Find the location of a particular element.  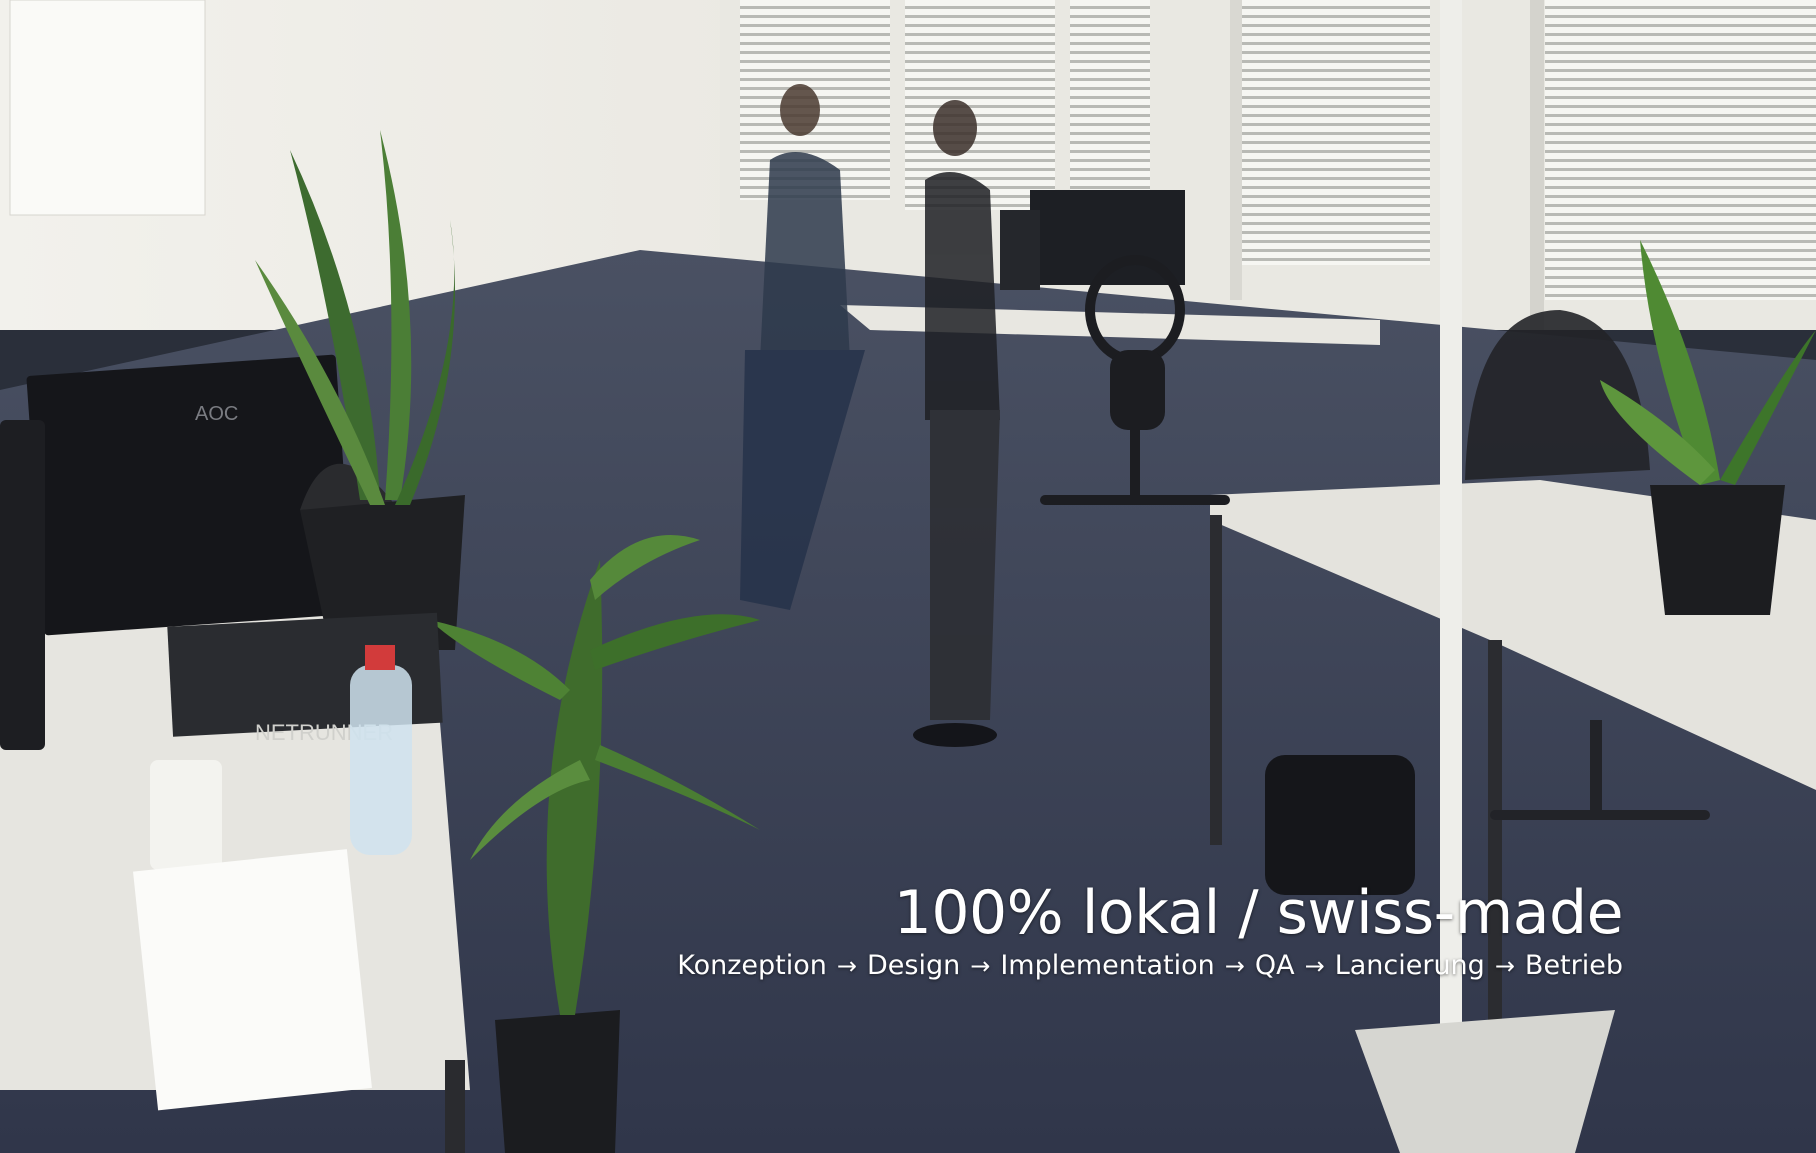

waste-bin is located at coordinates (1340, 825).